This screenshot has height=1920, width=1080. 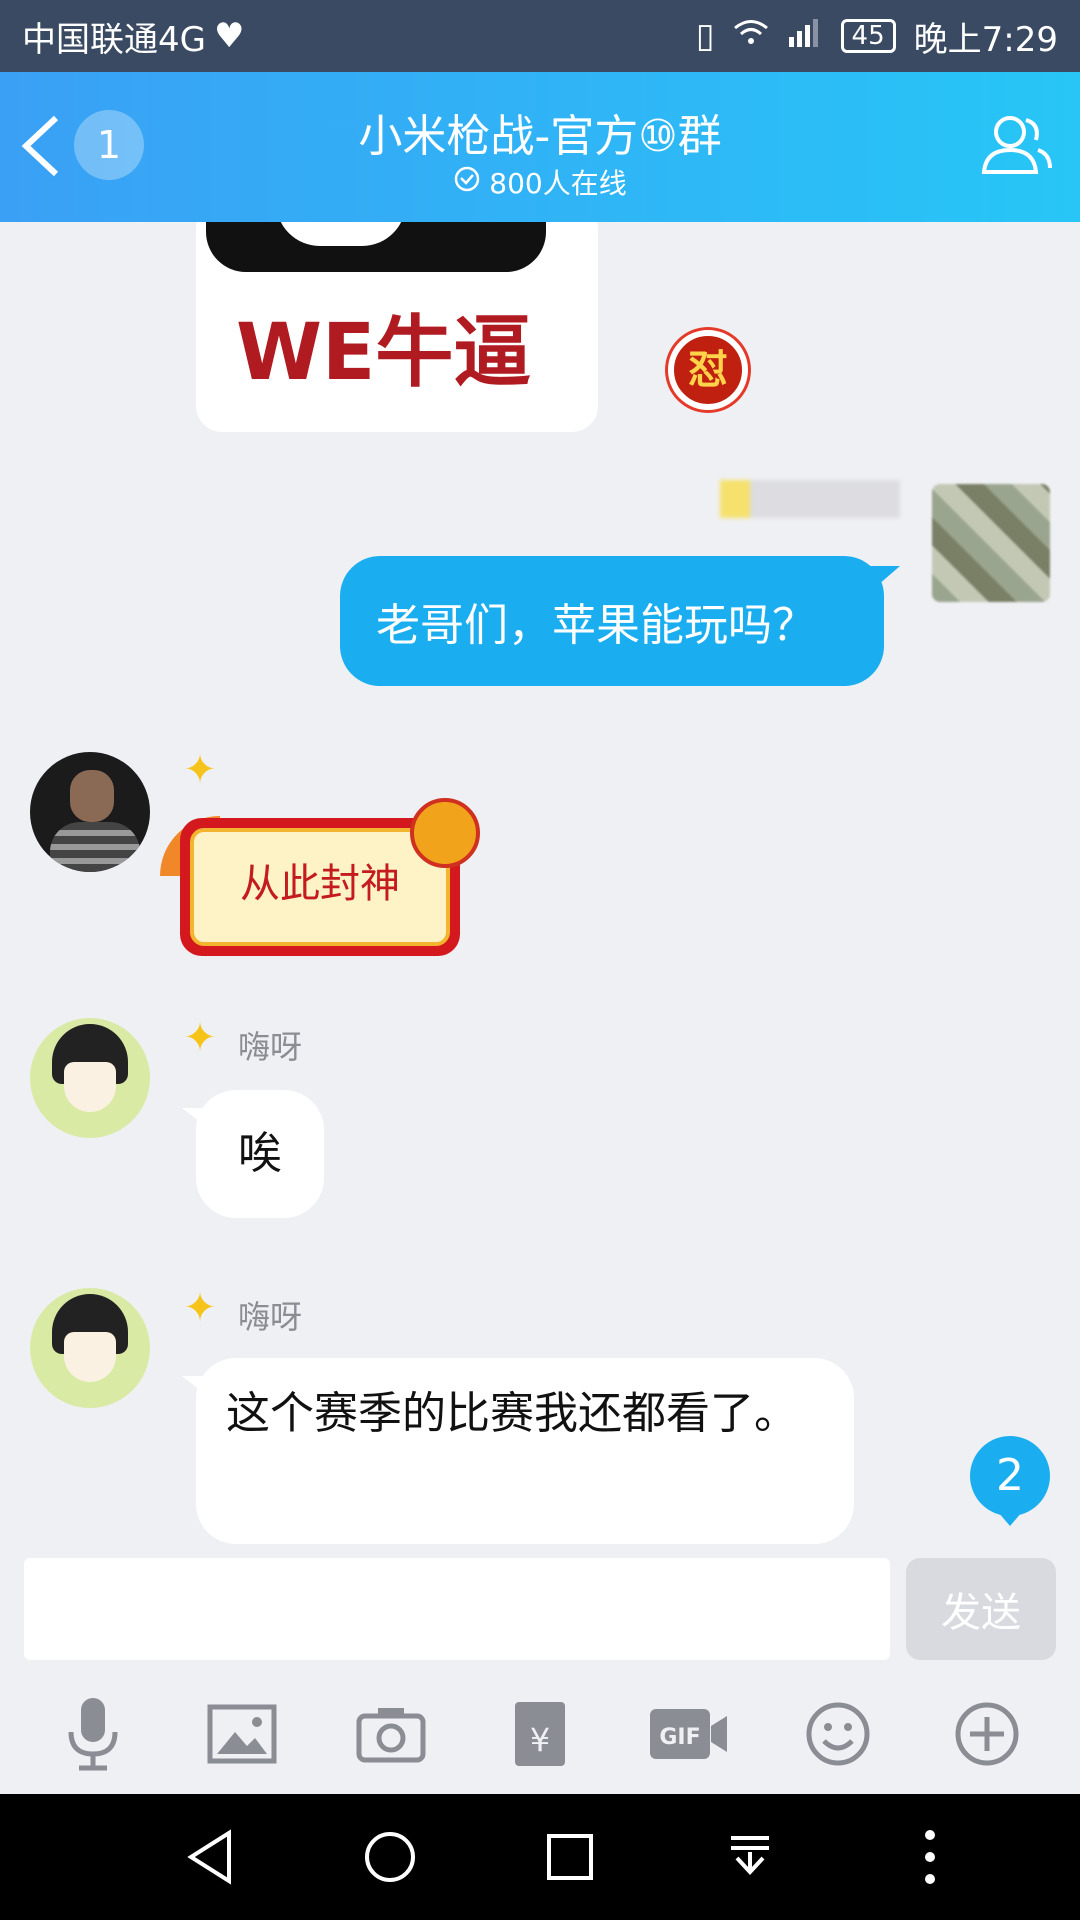 I want to click on carrier-label: 中国联通4G, so click(x=114, y=39).